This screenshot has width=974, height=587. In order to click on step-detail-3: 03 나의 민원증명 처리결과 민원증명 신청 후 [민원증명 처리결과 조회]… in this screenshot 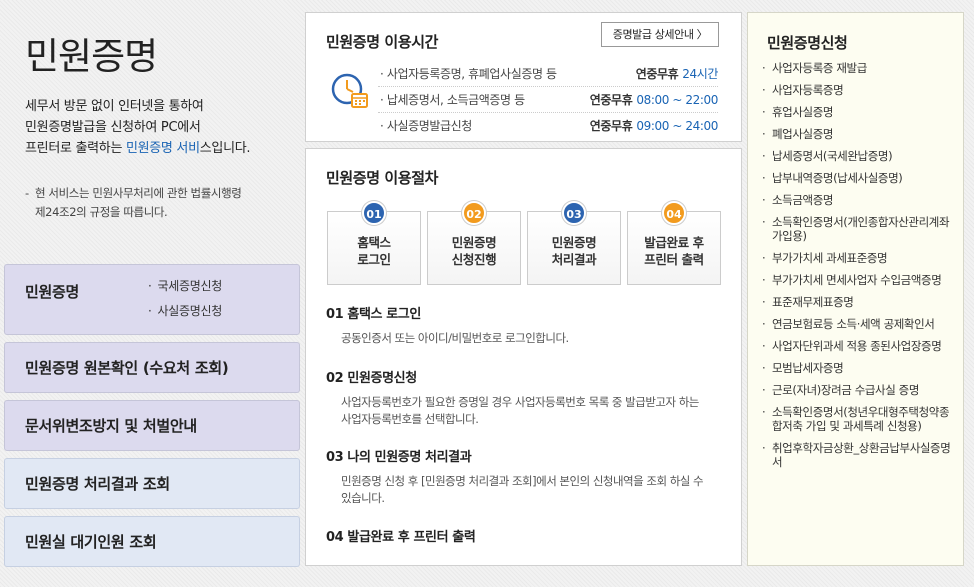, I will do `click(526, 476)`.